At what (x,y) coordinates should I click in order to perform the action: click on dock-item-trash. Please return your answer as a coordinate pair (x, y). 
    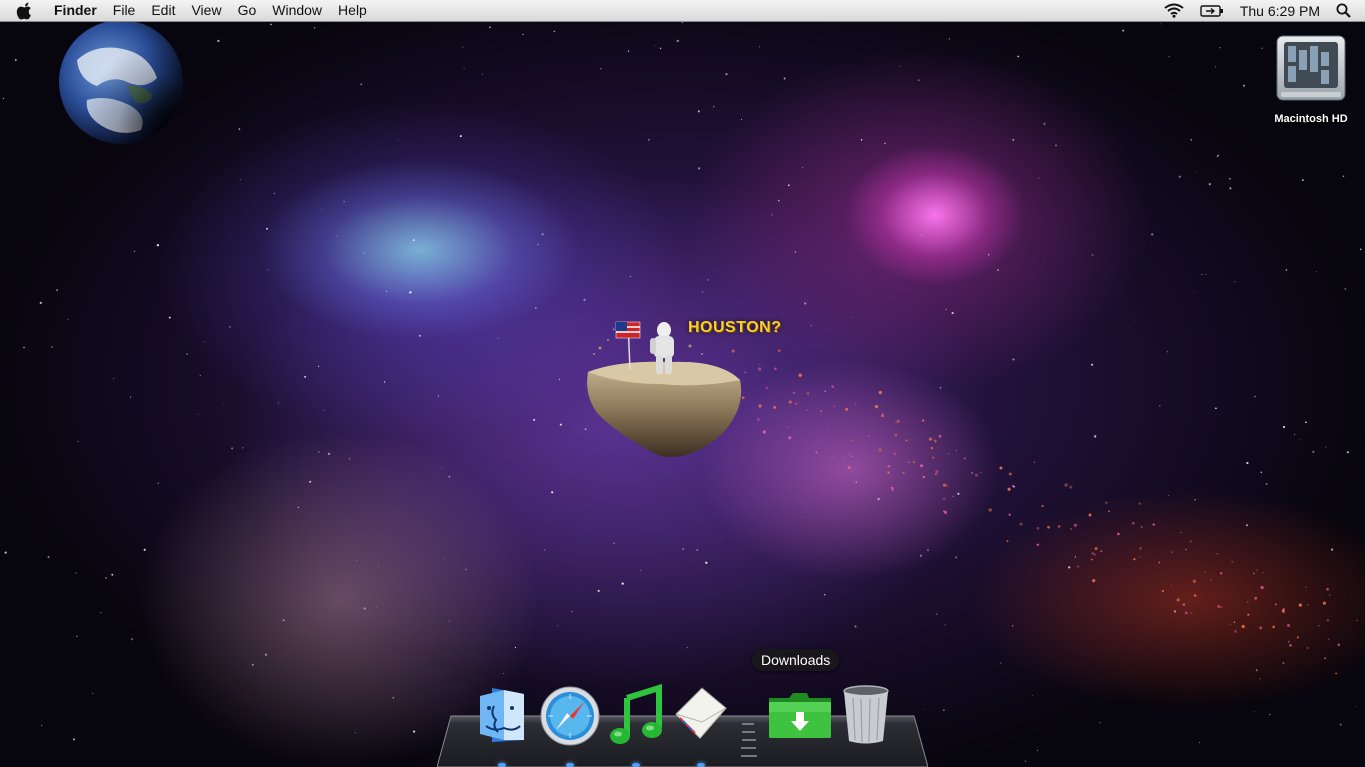
    Looking at the image, I should click on (866, 715).